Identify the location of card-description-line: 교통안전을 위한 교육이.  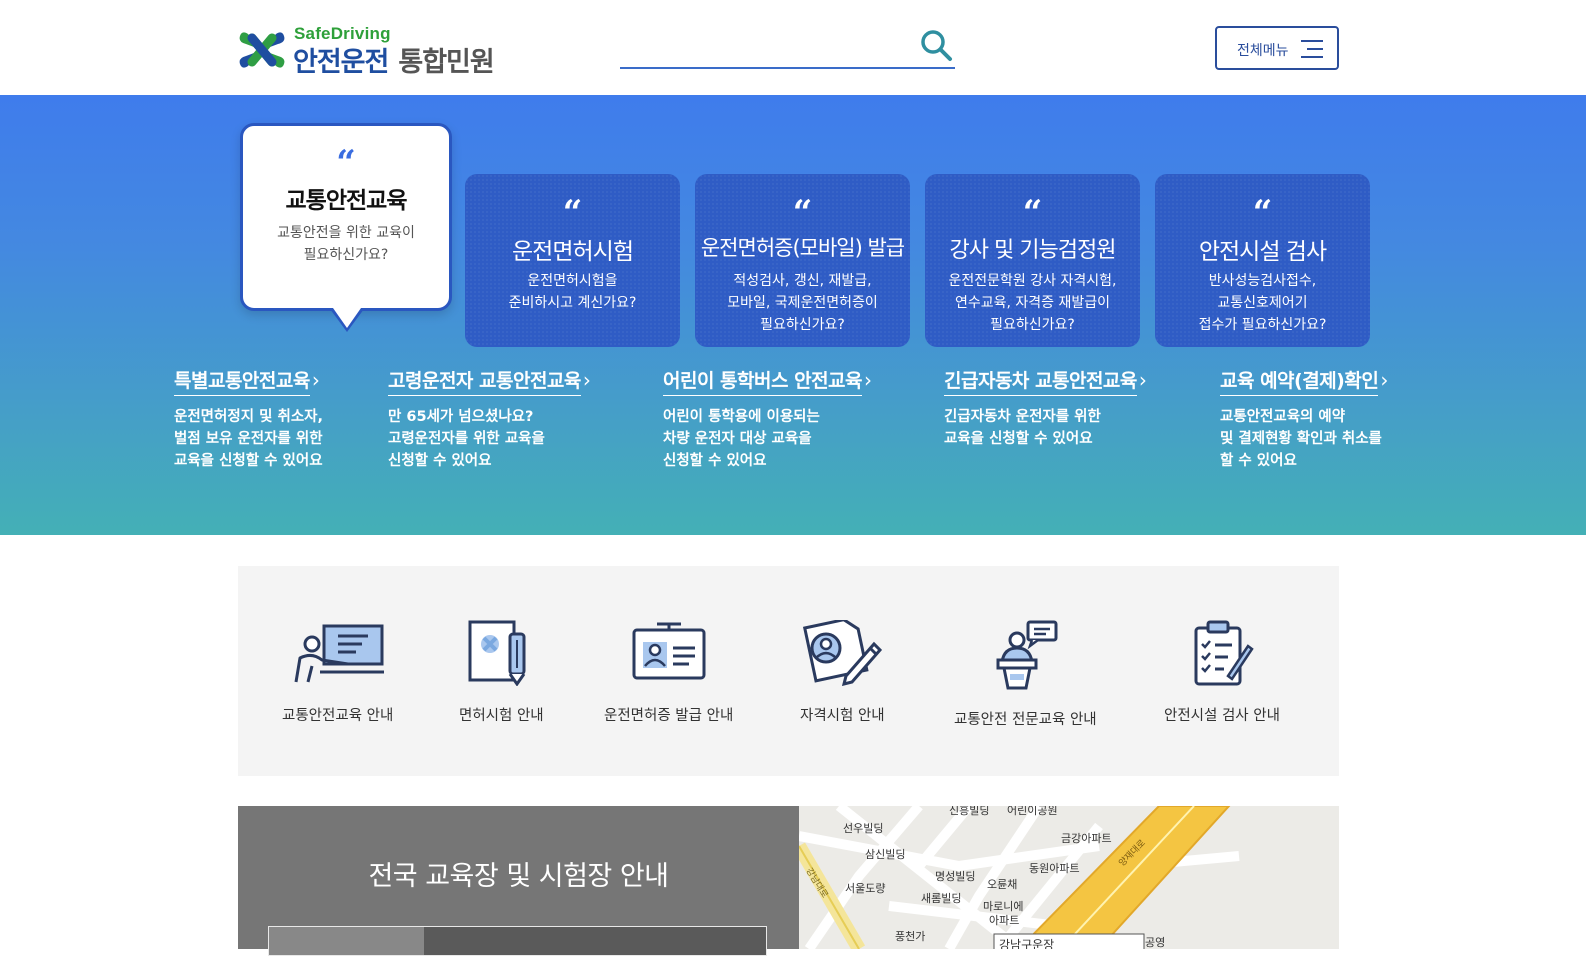
(346, 233).